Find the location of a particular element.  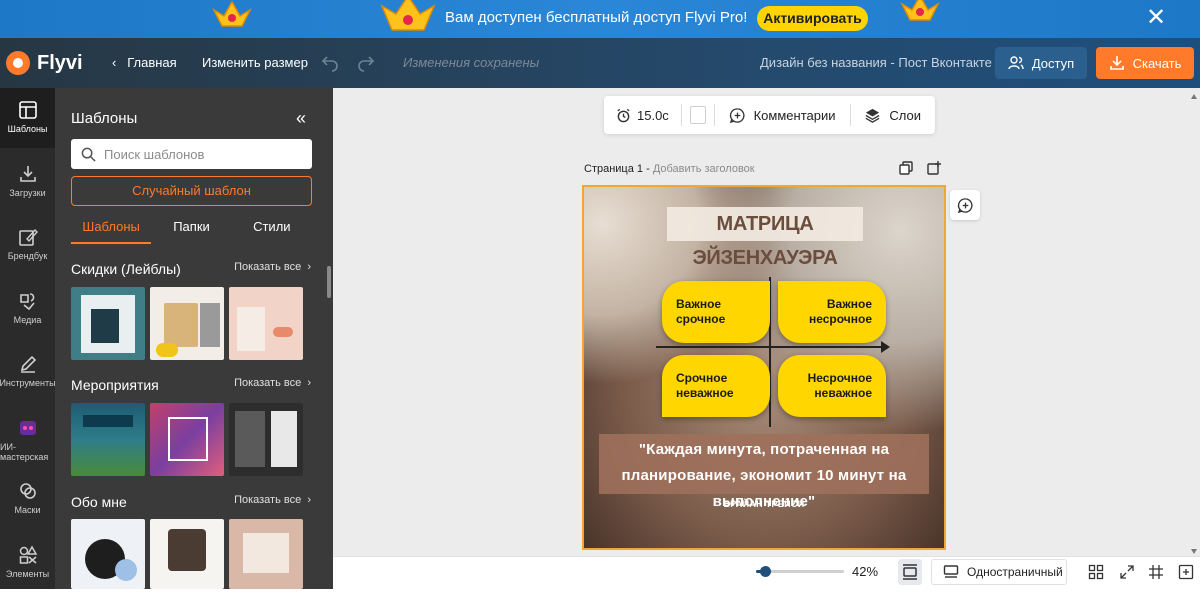

rail-item-media: Медиа is located at coordinates (27, 309).